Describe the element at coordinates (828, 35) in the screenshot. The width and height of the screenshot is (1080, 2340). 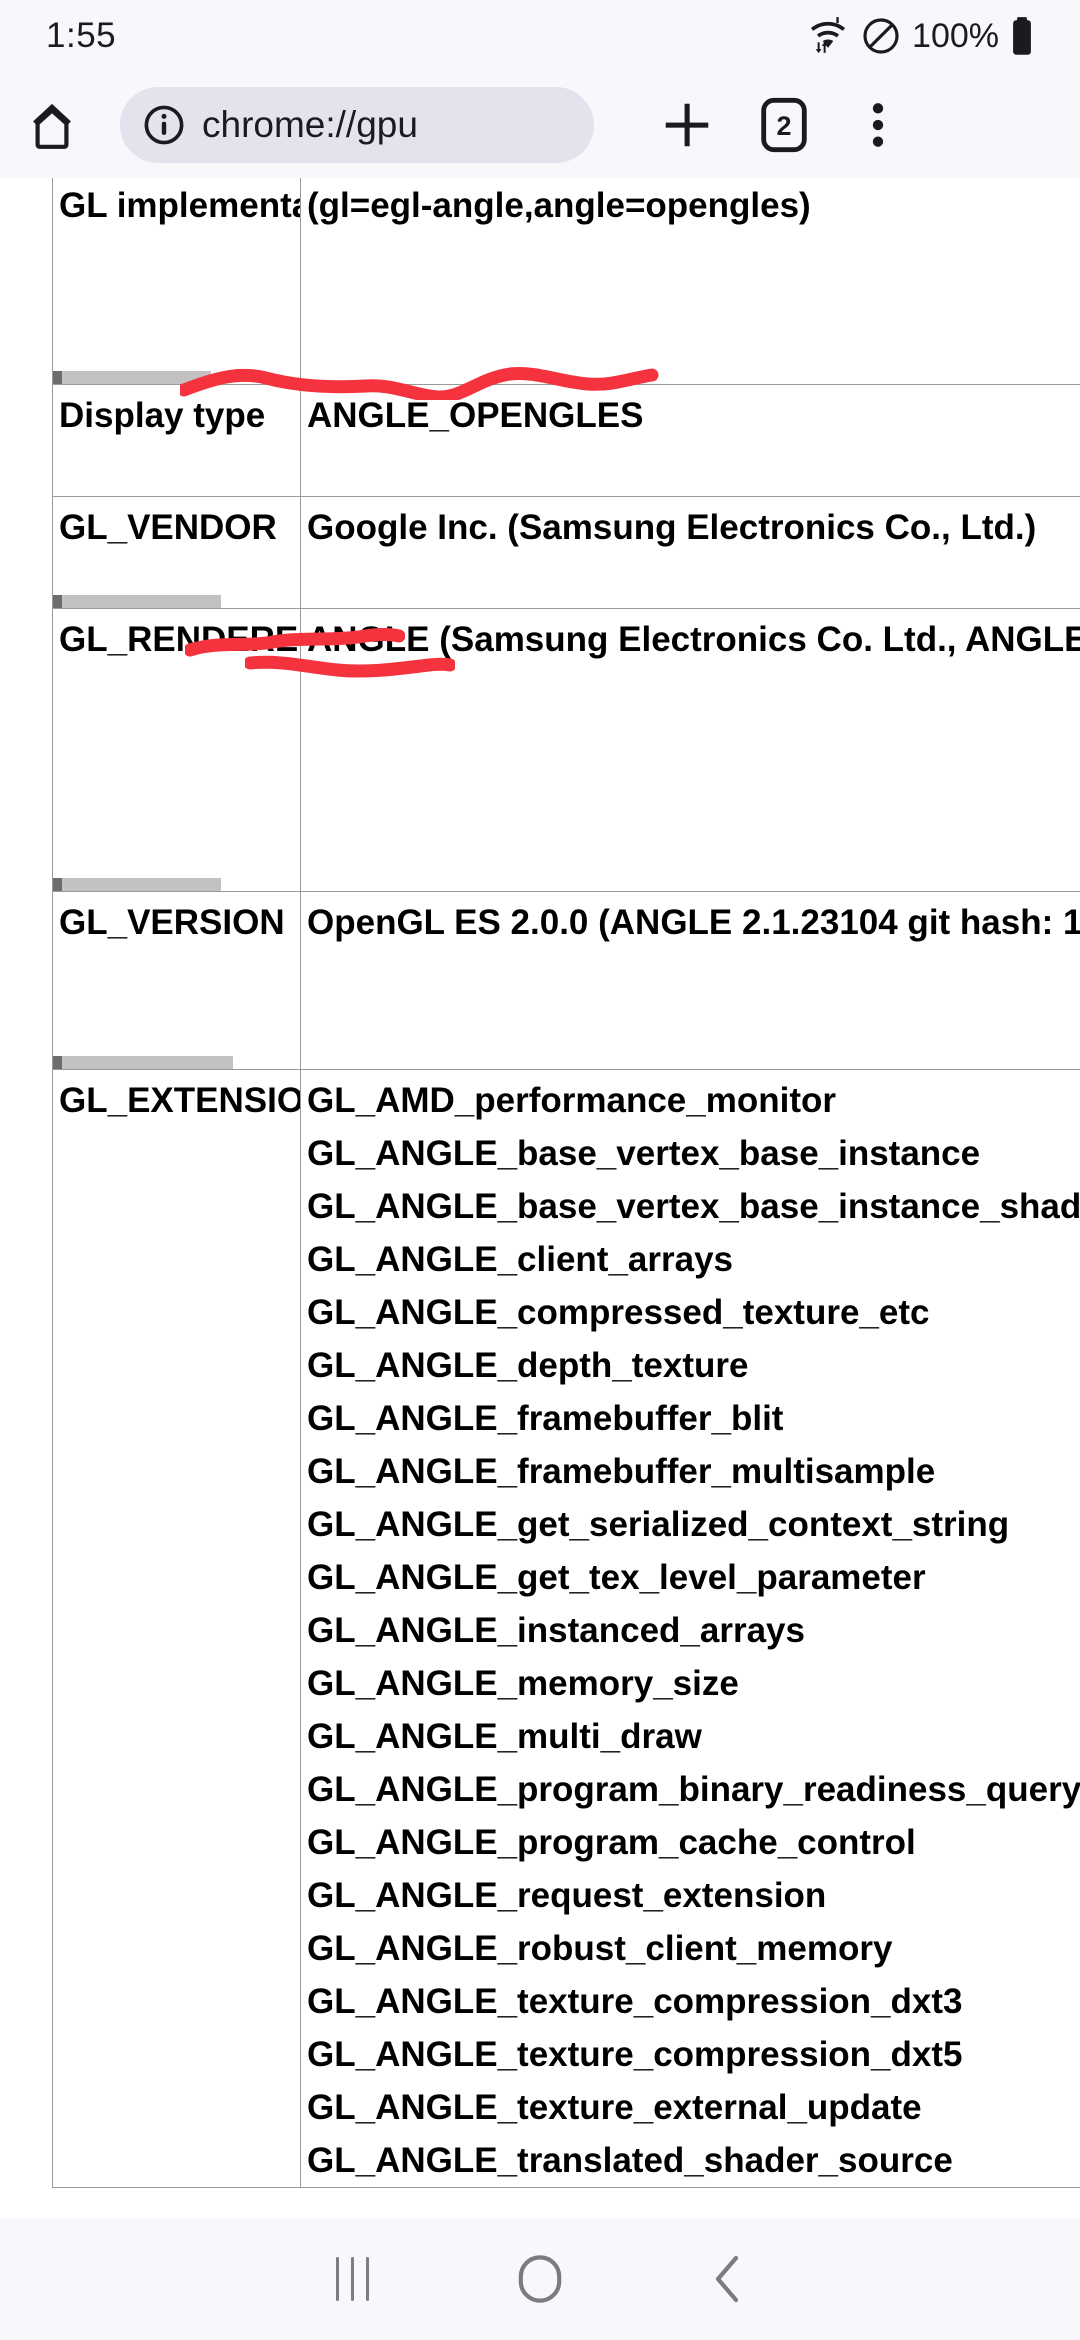
I see `wifi-data-icon` at that location.